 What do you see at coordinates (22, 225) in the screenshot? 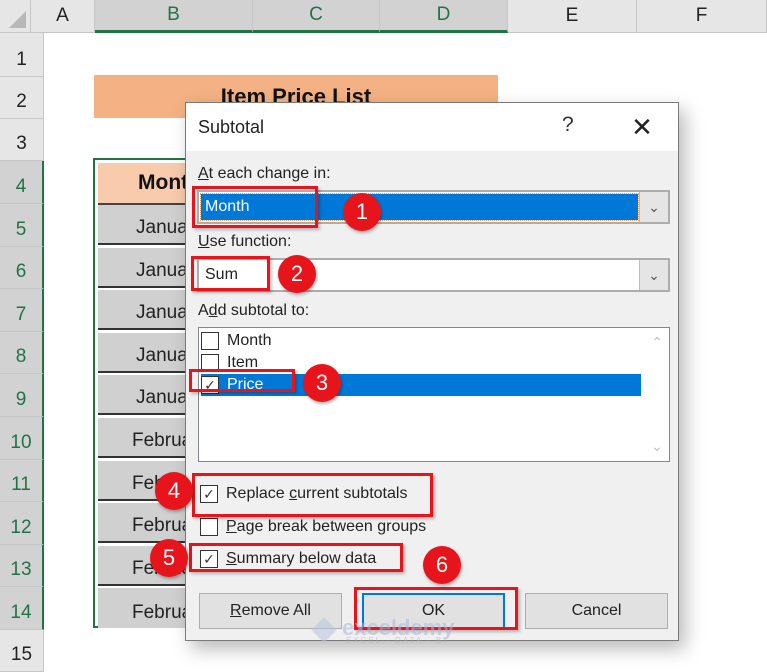
I see `row-header-5: 5` at bounding box center [22, 225].